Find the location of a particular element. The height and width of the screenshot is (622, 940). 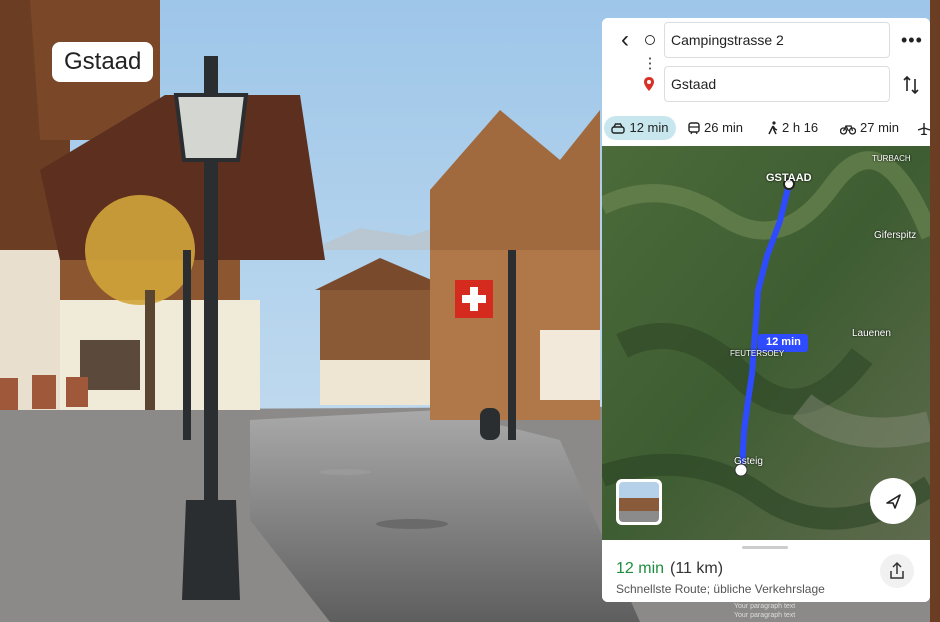

route-time-badge: 12 min is located at coordinates (783, 342).